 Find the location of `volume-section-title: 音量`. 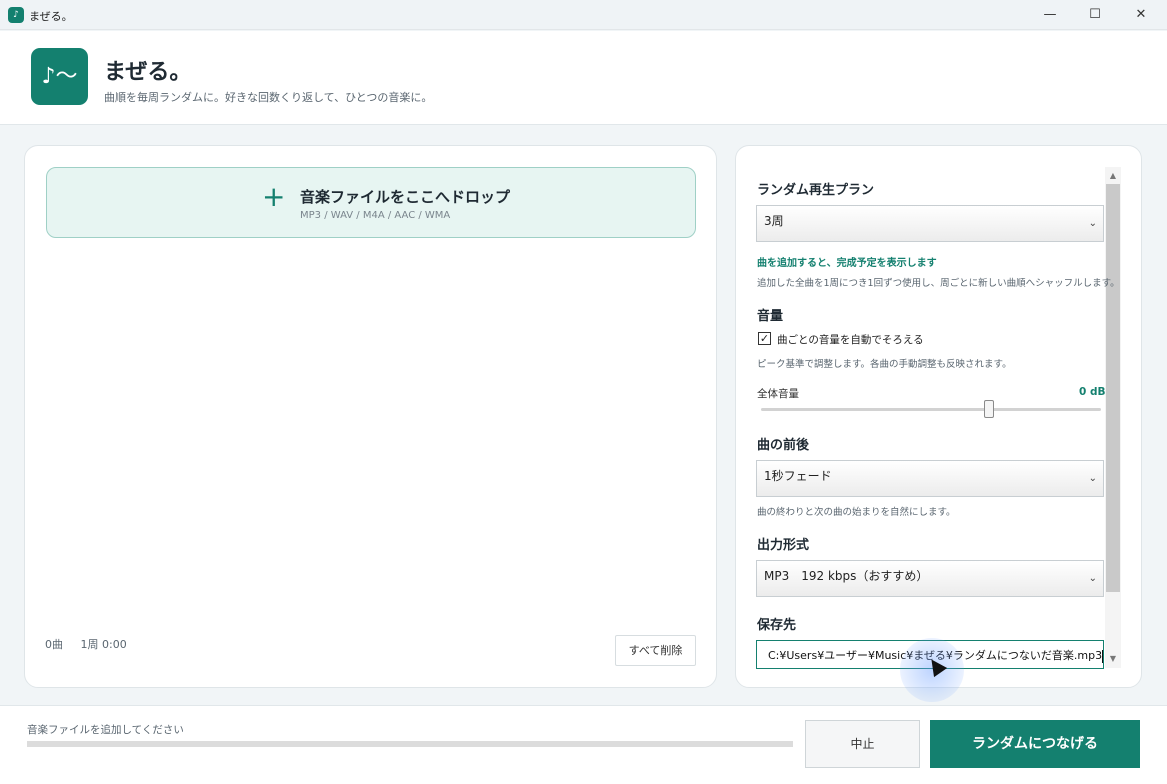

volume-section-title: 音量 is located at coordinates (770, 316).